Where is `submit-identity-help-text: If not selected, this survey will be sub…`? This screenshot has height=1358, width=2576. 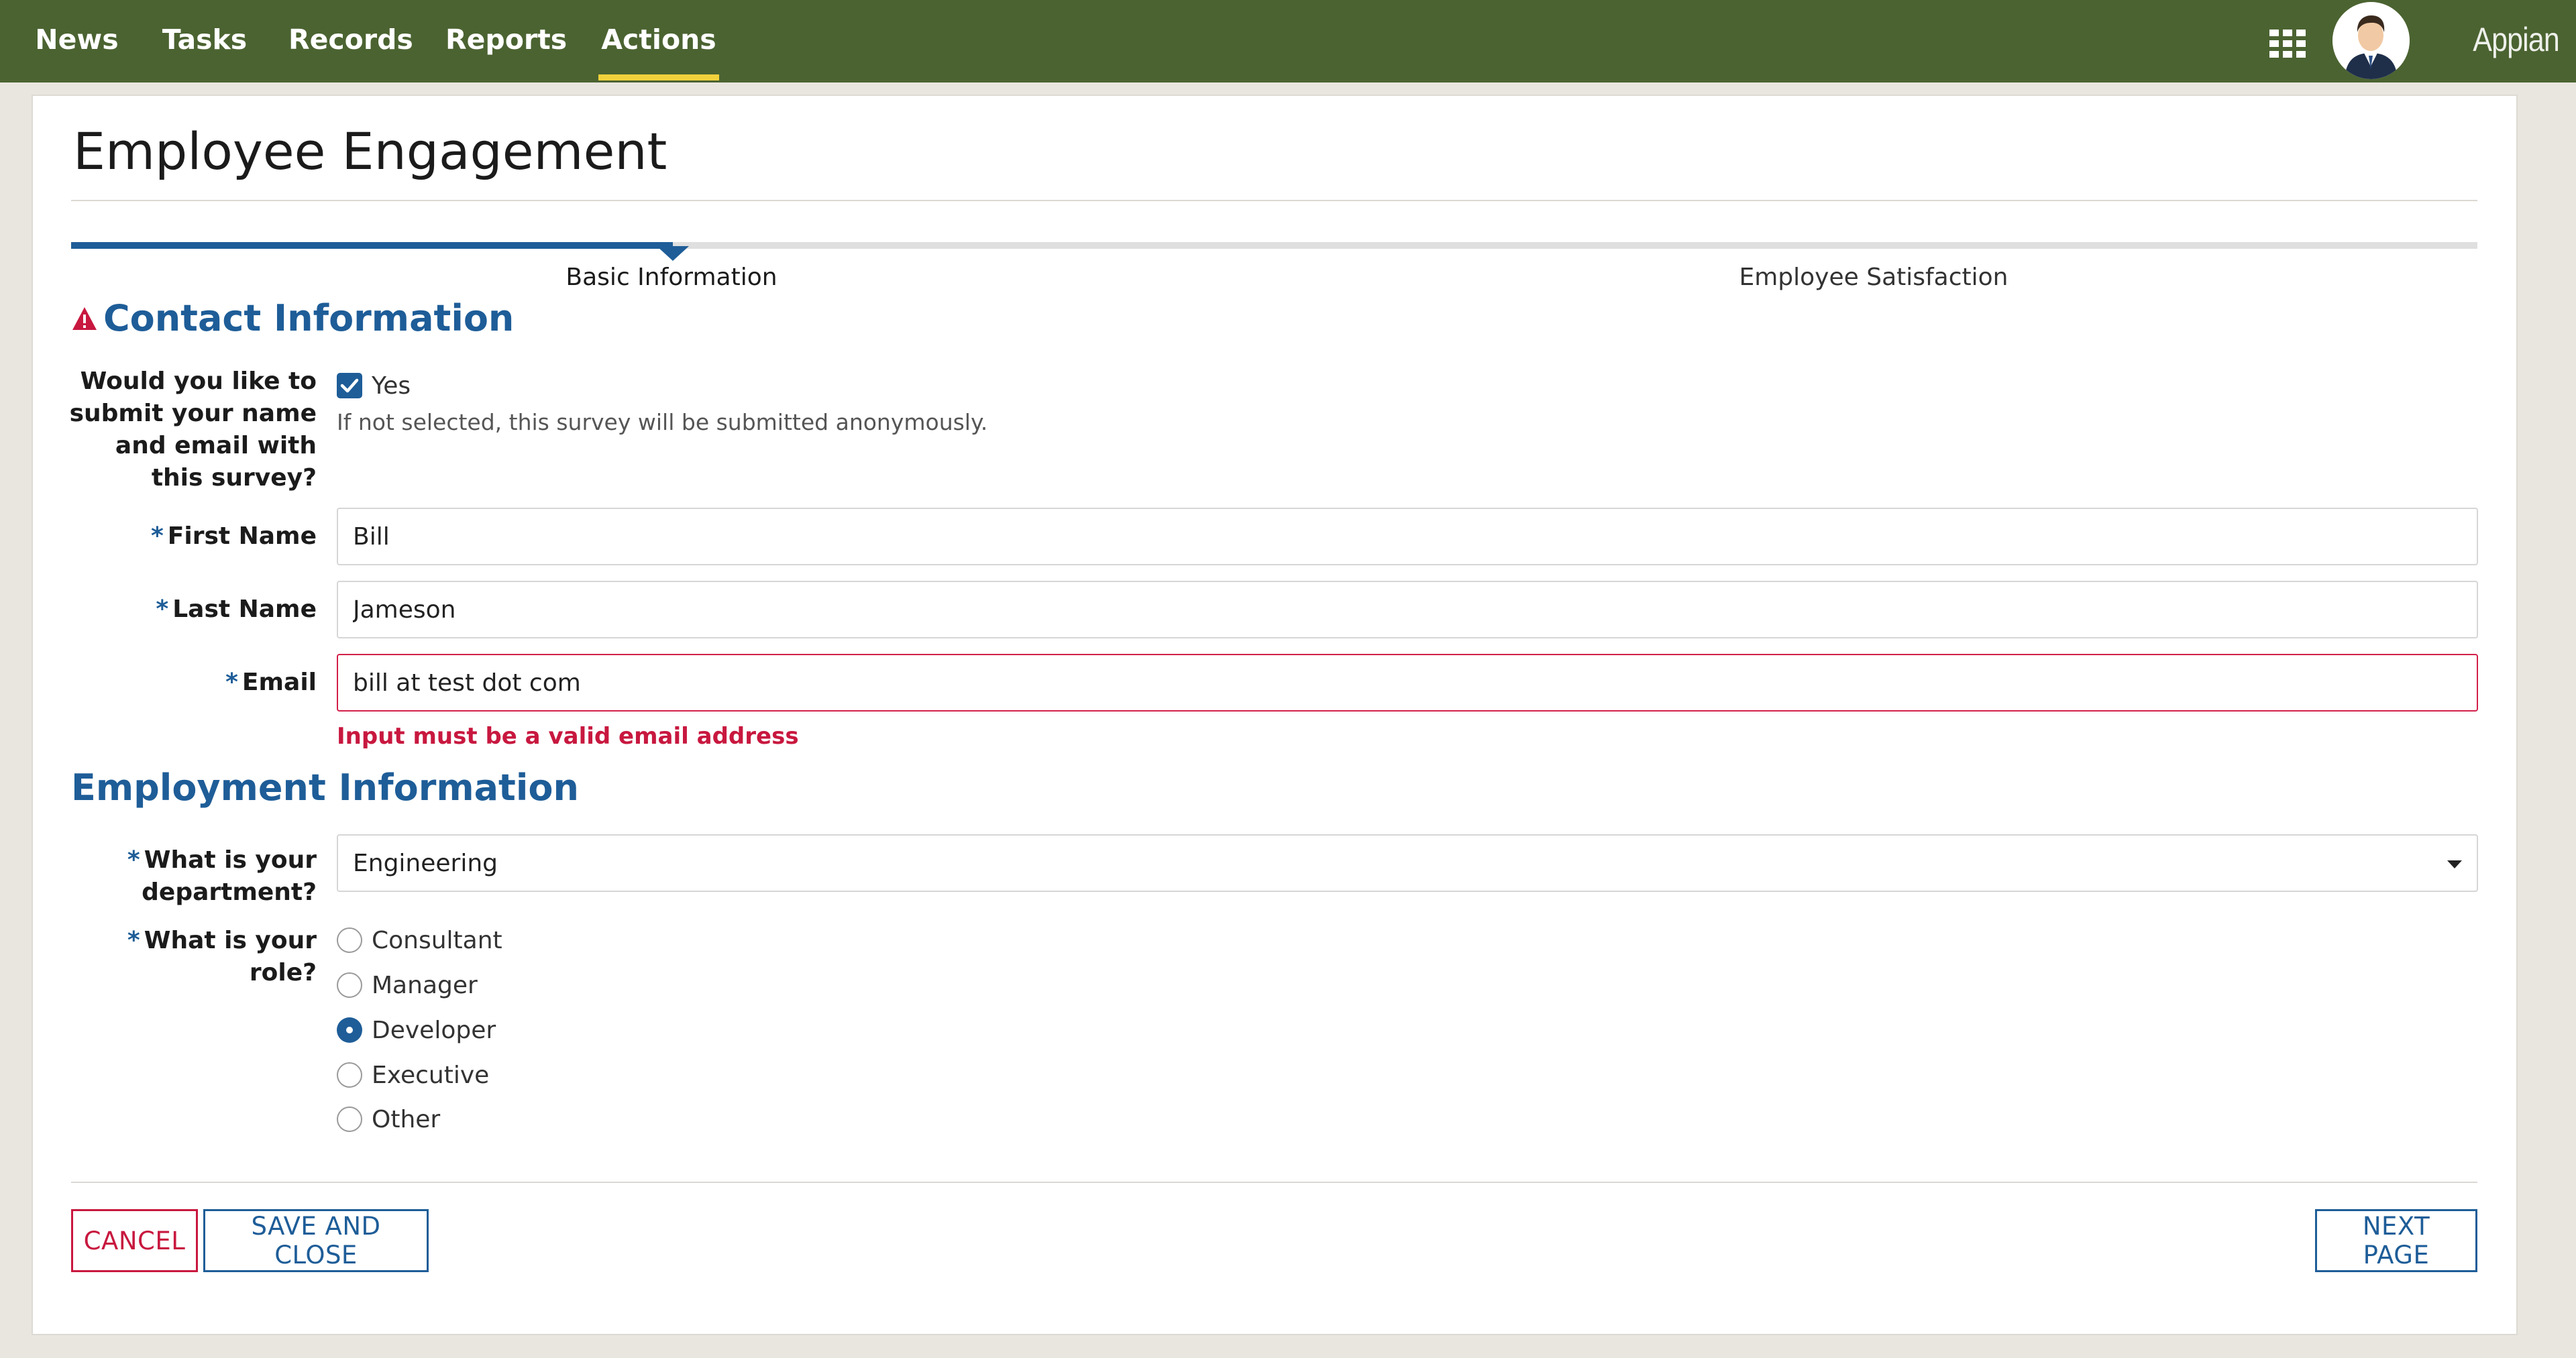
submit-identity-help-text: If not selected, this survey will be sub… is located at coordinates (662, 422).